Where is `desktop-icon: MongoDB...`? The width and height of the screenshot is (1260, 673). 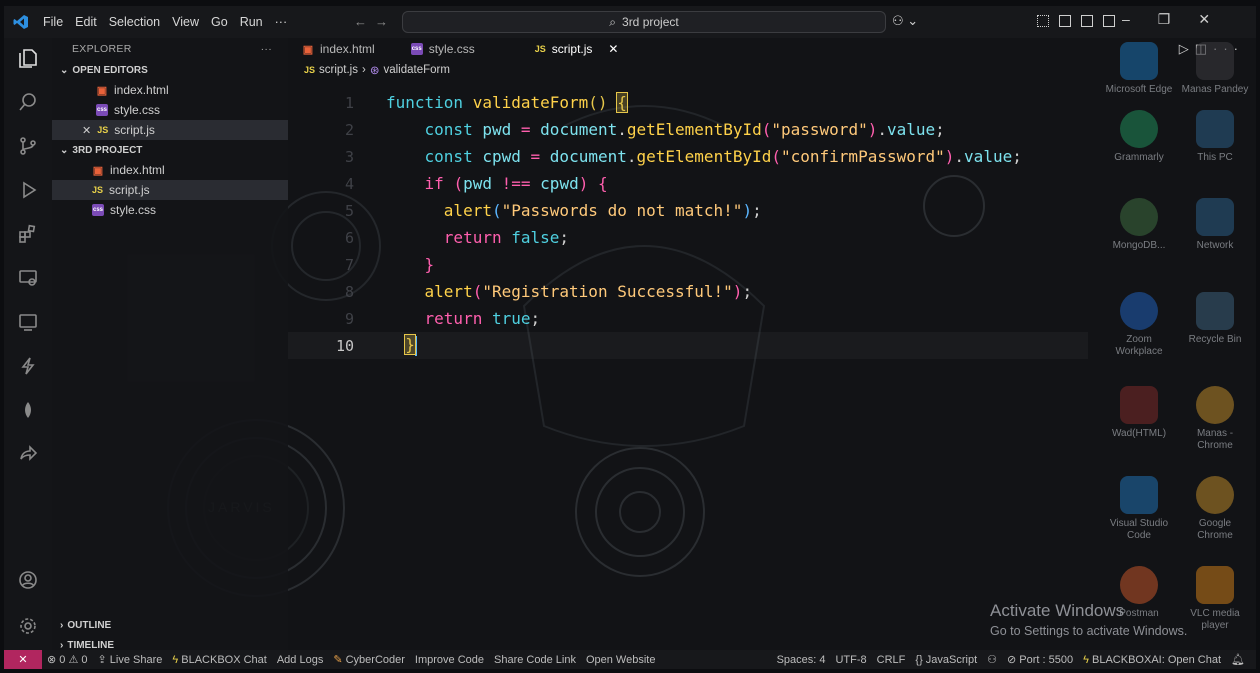
desktop-icon: MongoDB... is located at coordinates (1139, 225).